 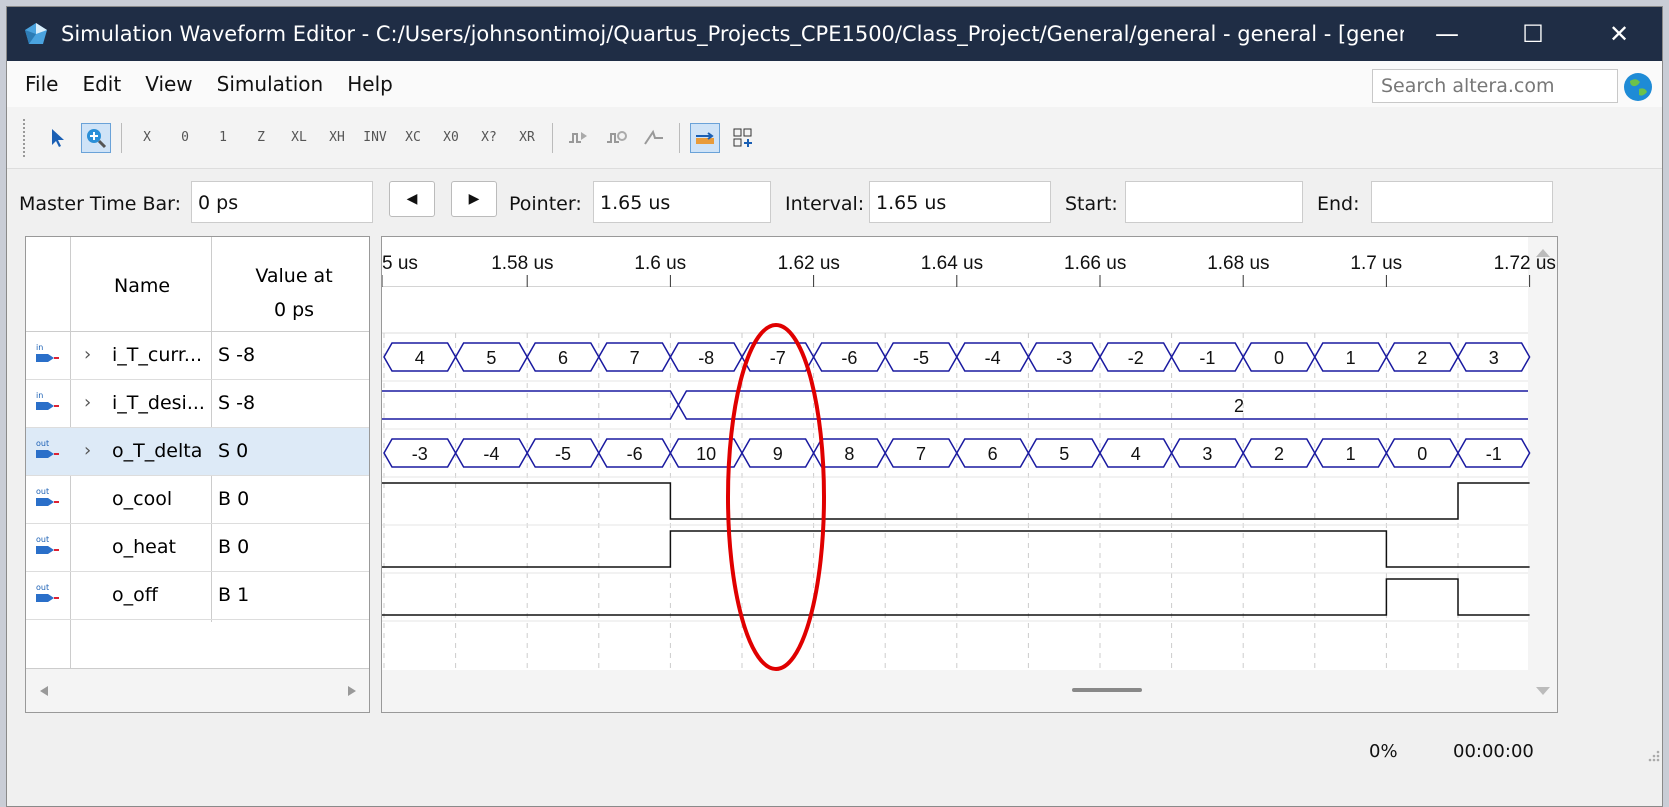 What do you see at coordinates (705, 137) in the screenshot?
I see `snap-to-grid-icon` at bounding box center [705, 137].